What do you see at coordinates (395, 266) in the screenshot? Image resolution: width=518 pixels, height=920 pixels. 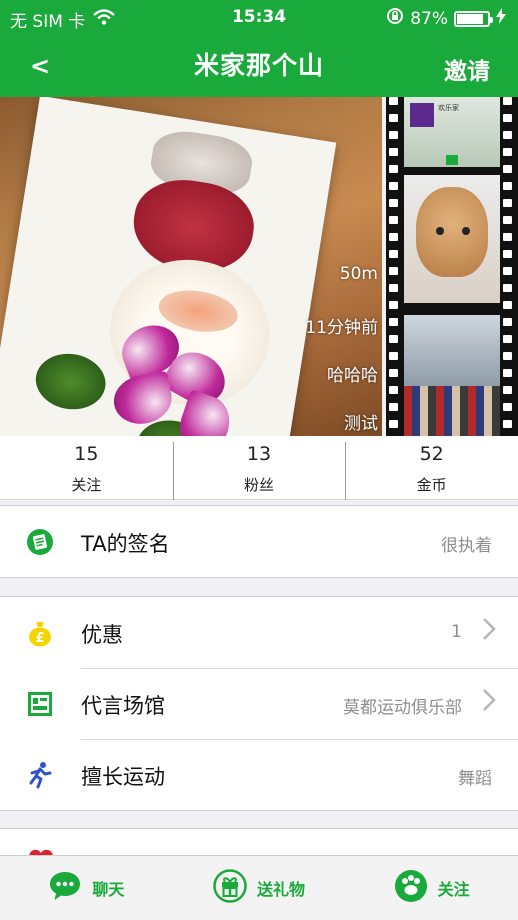 I see `film-holes-left` at bounding box center [395, 266].